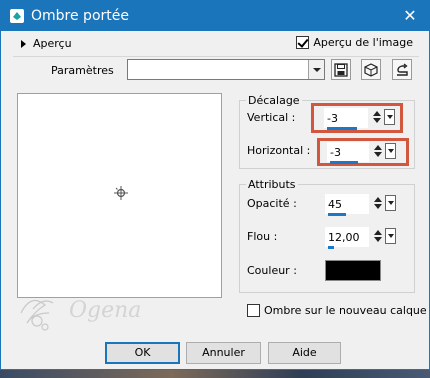 Image resolution: width=430 pixels, height=378 pixels. I want to click on apercu-toggle: Aperçu, so click(46, 43).